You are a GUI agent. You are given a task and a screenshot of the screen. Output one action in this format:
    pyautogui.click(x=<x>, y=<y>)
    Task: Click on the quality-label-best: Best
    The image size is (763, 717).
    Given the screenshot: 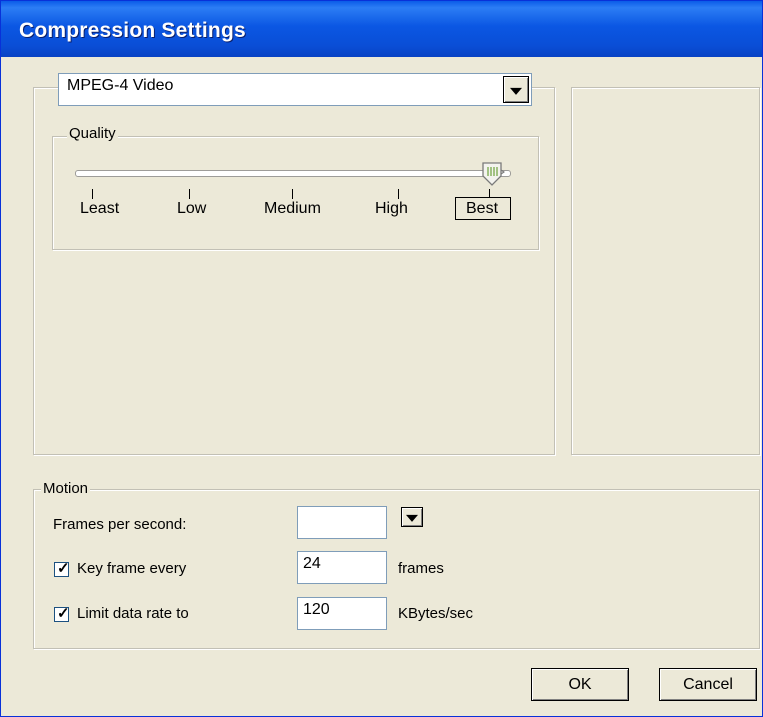 What is the action you would take?
    pyautogui.click(x=482, y=208)
    